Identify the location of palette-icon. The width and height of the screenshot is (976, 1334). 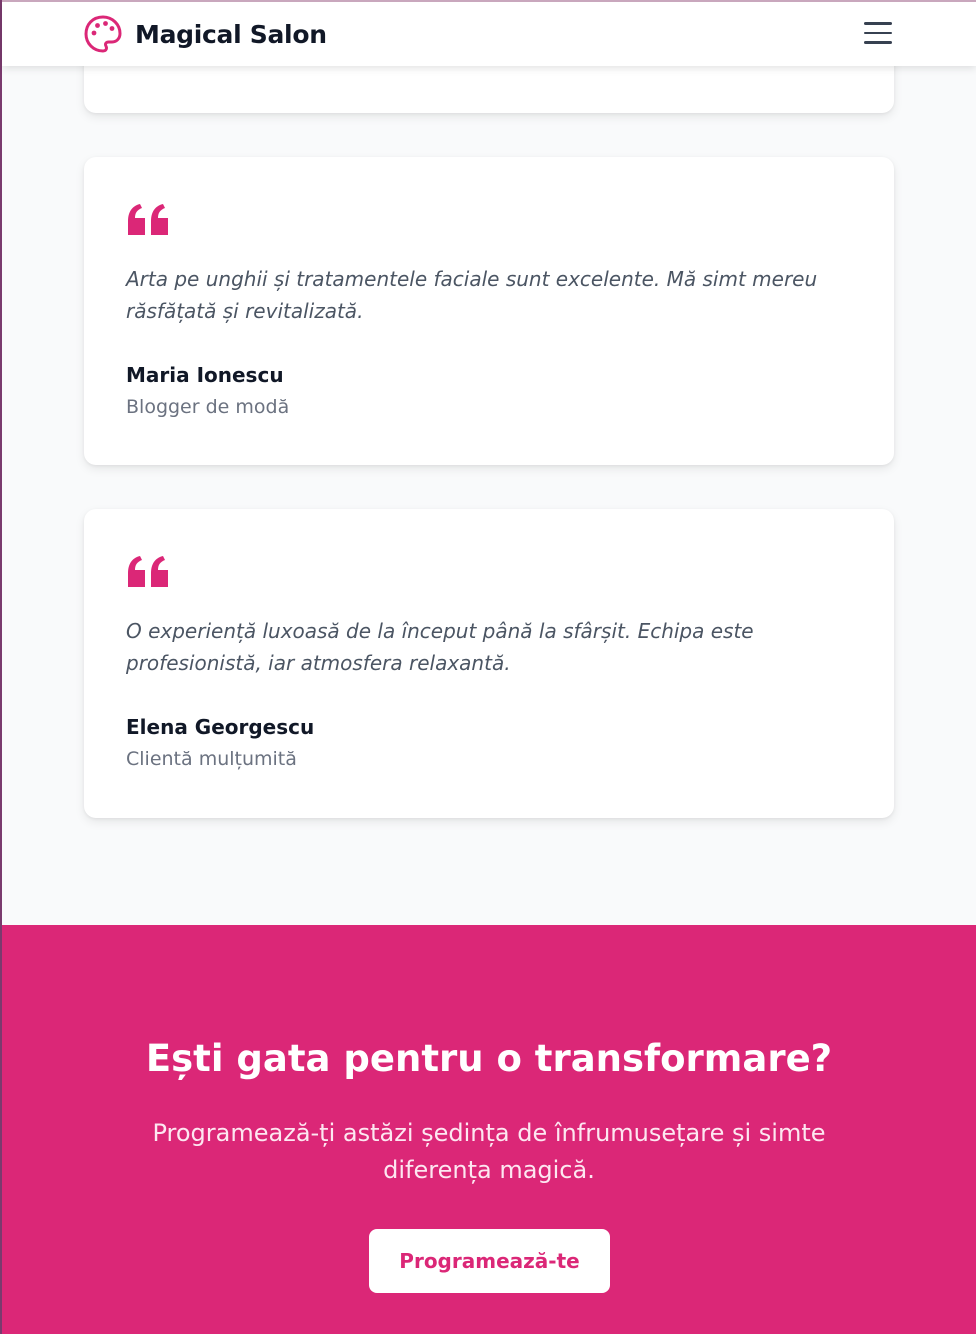
(103, 34).